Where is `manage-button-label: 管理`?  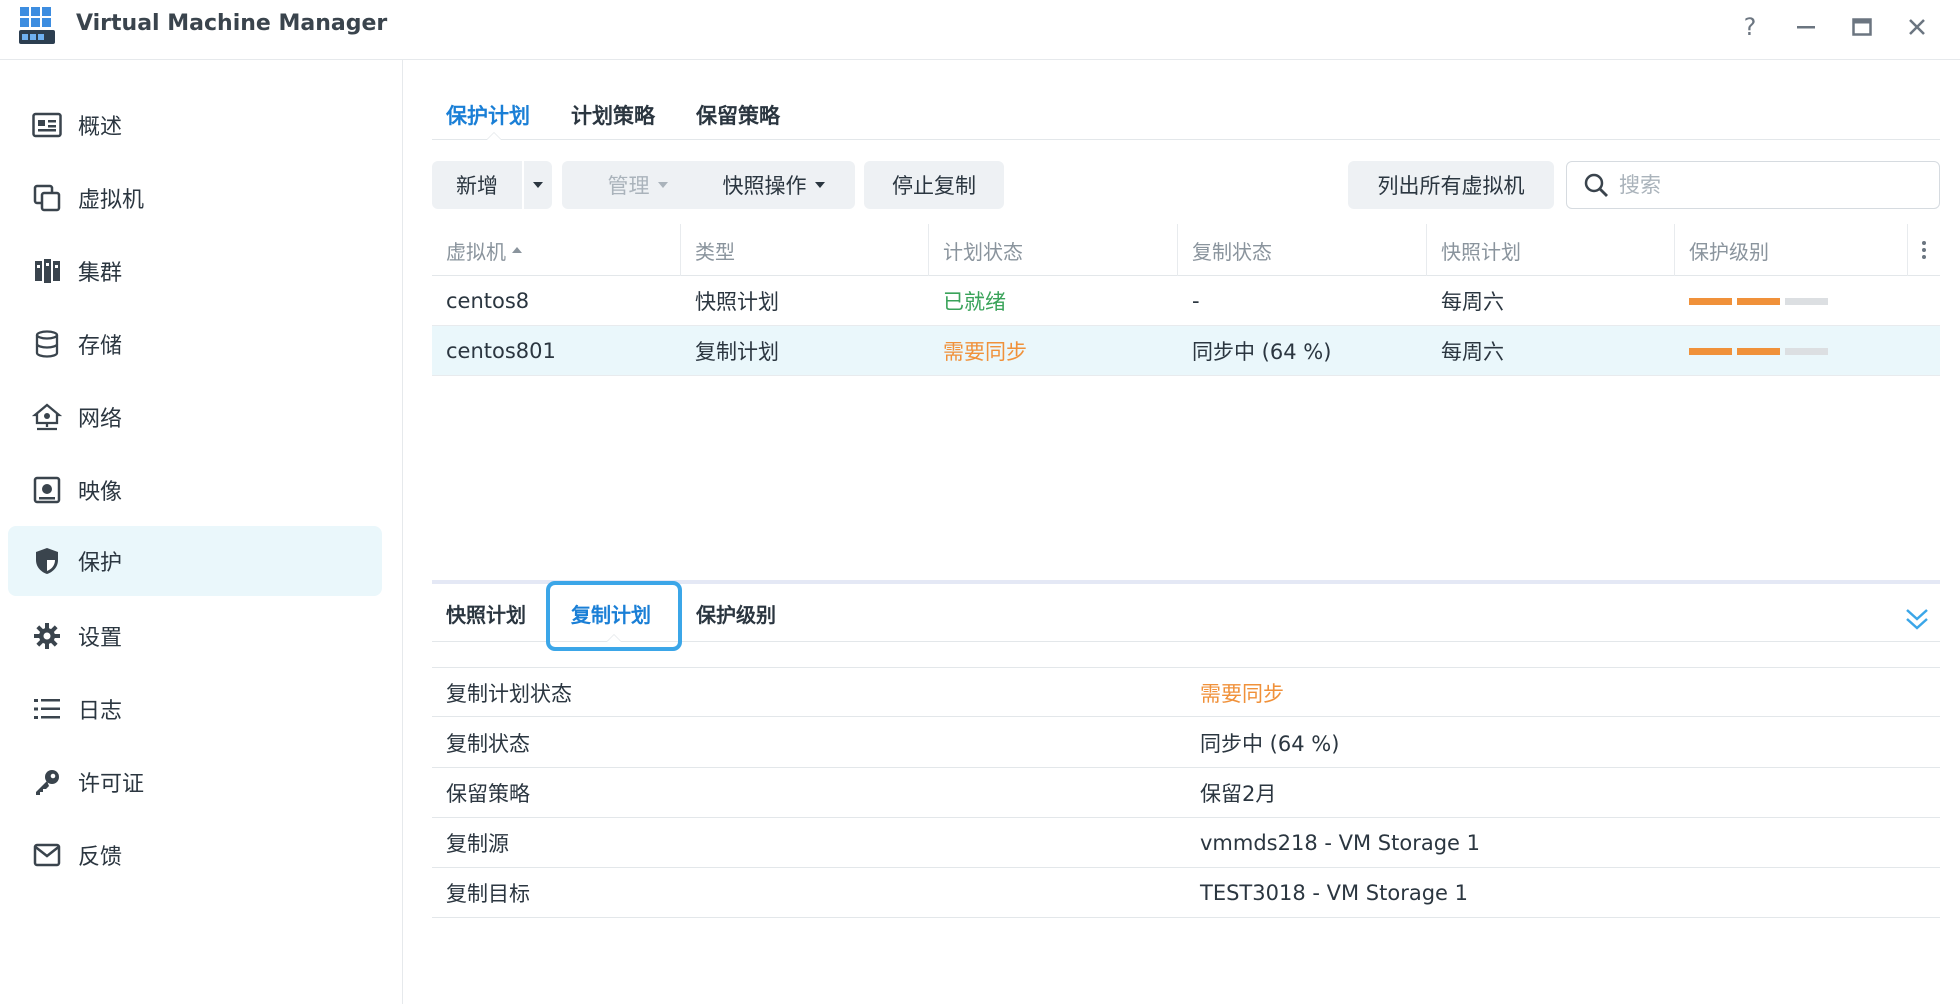 manage-button-label: 管理 is located at coordinates (628, 186).